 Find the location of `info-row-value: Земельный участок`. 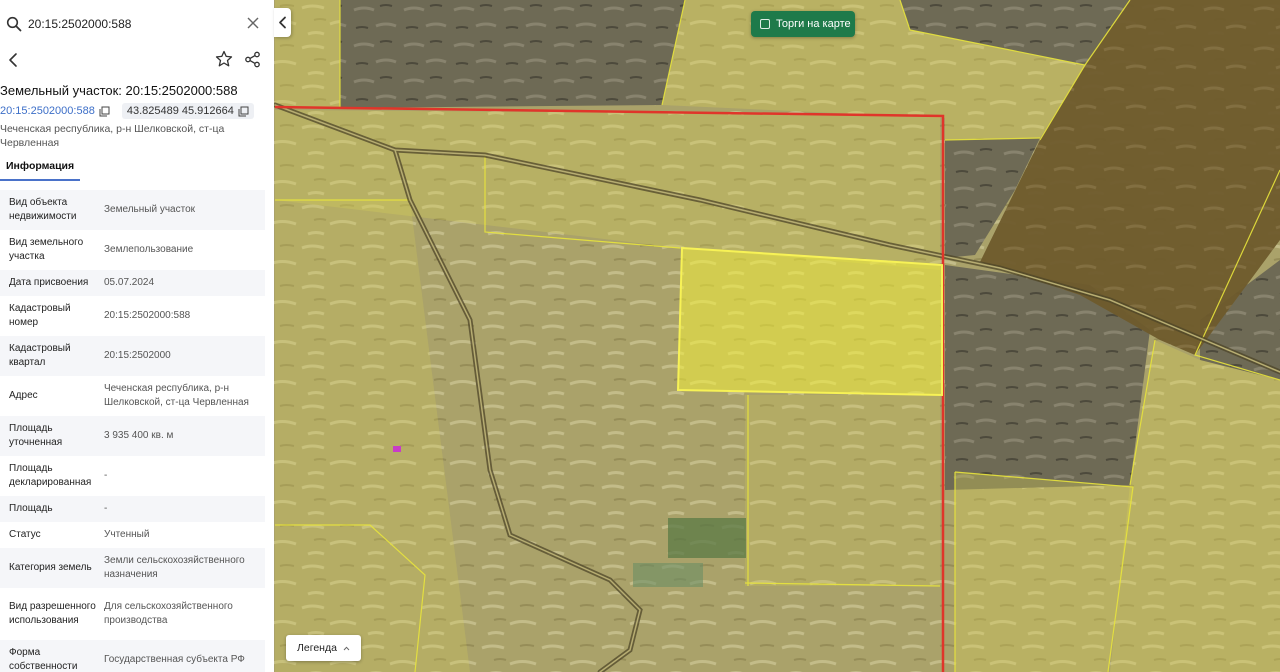

info-row-value: Земельный участок is located at coordinates (150, 209).